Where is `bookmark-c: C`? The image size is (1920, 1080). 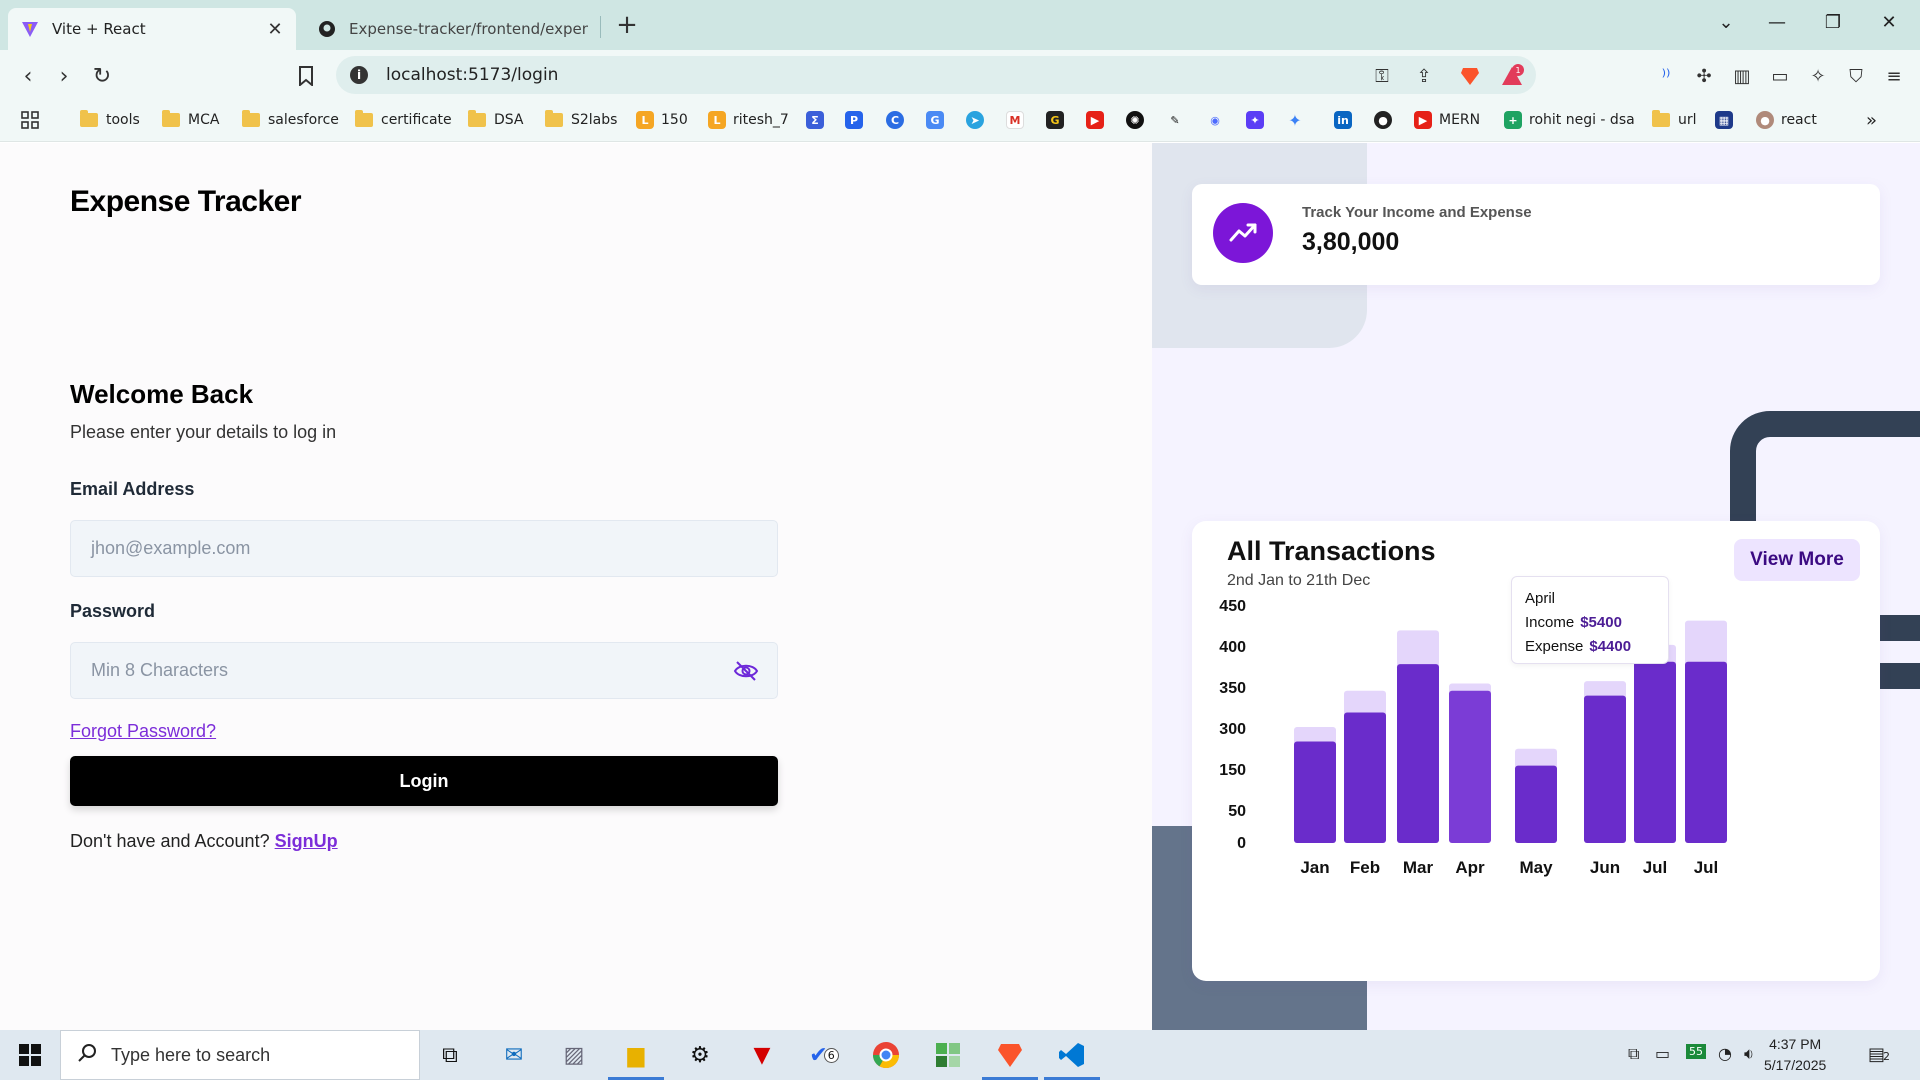
bookmark-c: C is located at coordinates (898, 120).